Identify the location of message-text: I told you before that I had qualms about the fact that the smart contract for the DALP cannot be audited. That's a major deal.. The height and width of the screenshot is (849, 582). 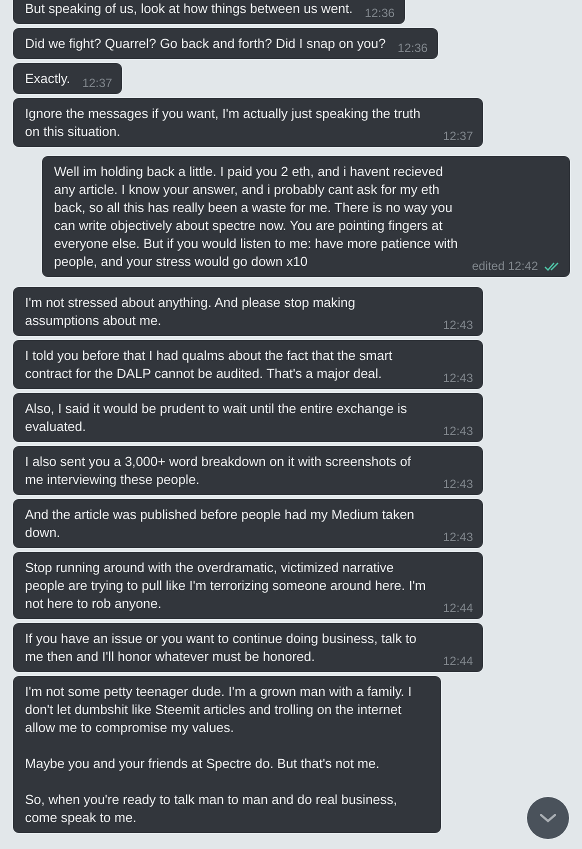
(209, 365).